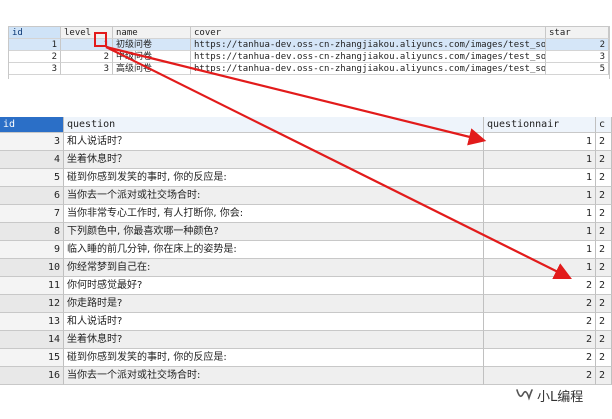  What do you see at coordinates (560, 397) in the screenshot?
I see `watermark-text: 小L编程` at bounding box center [560, 397].